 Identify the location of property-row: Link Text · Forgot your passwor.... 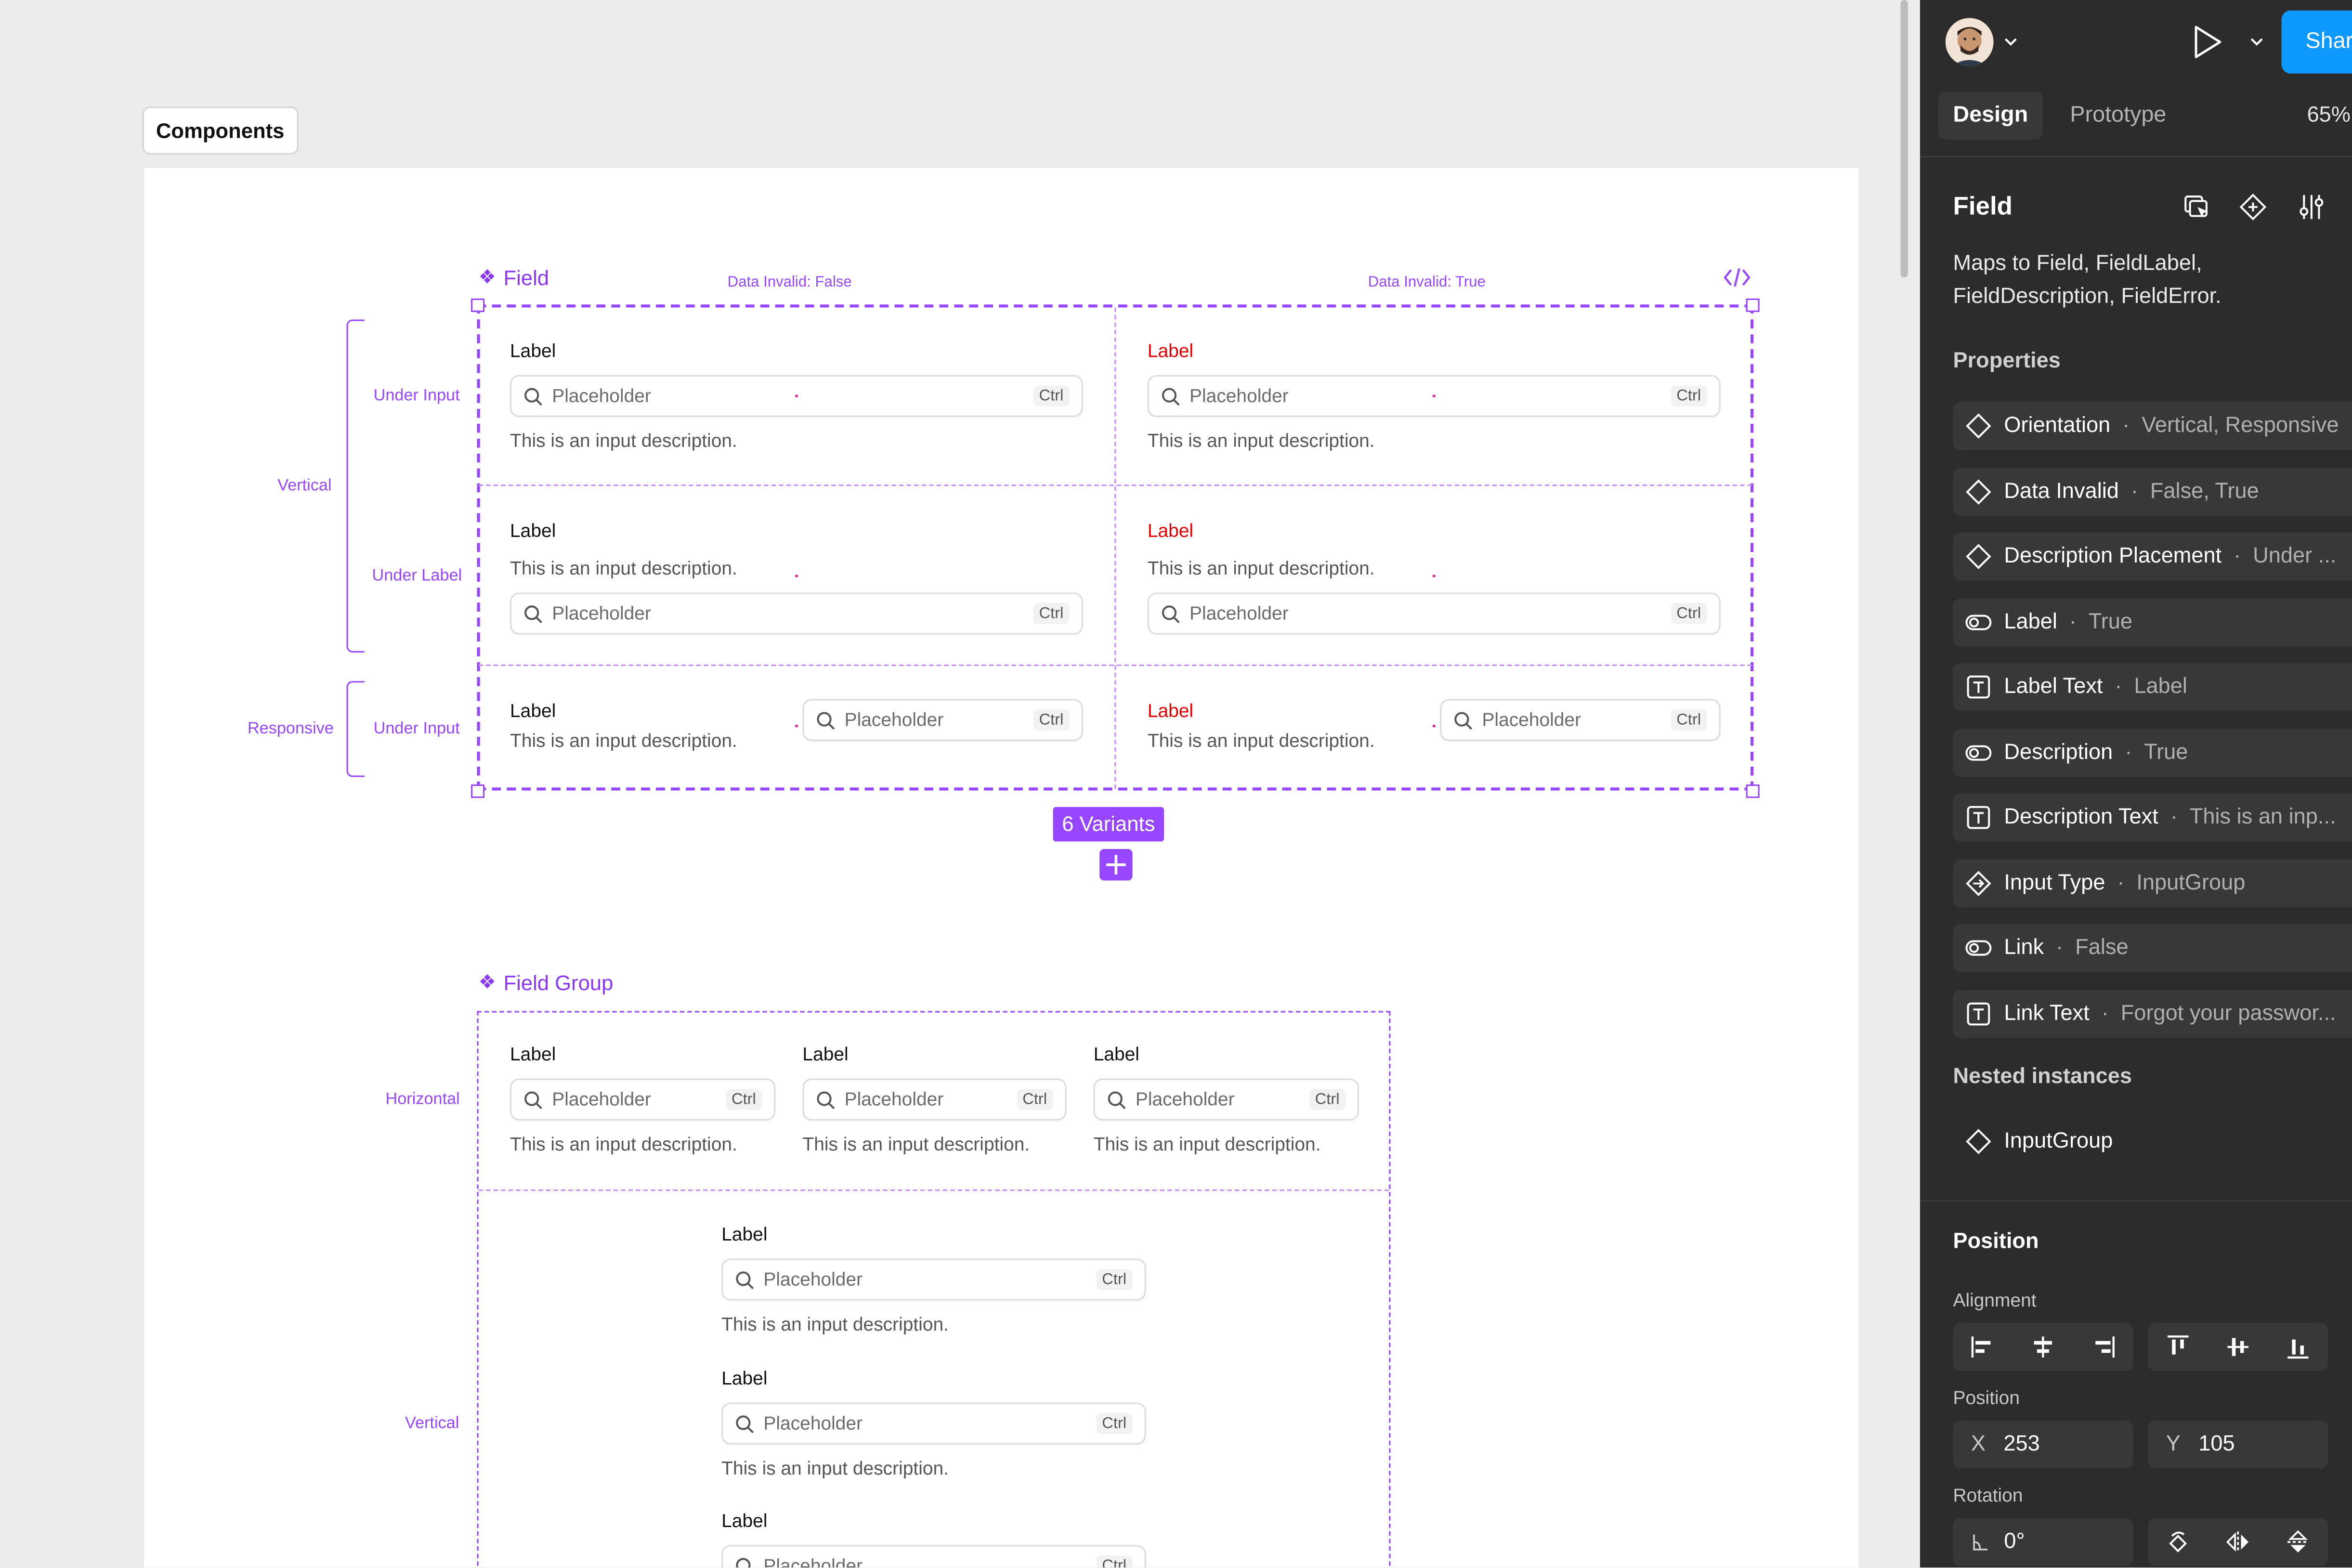
(2152, 1013).